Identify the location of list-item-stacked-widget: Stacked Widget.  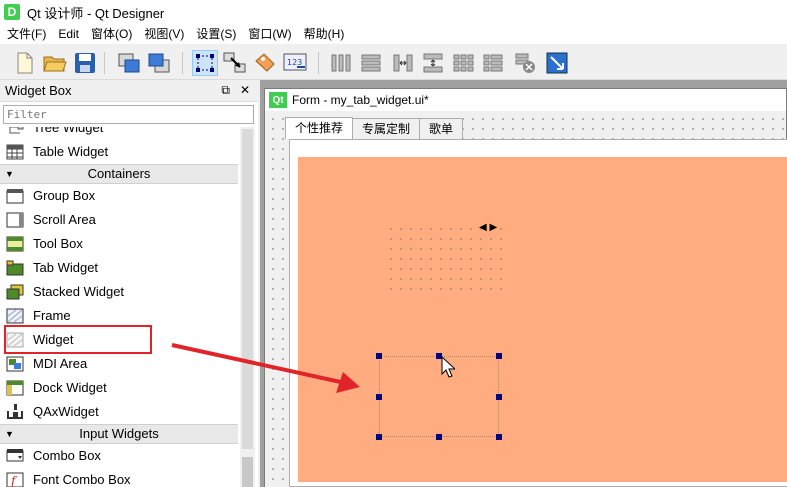
(120, 292).